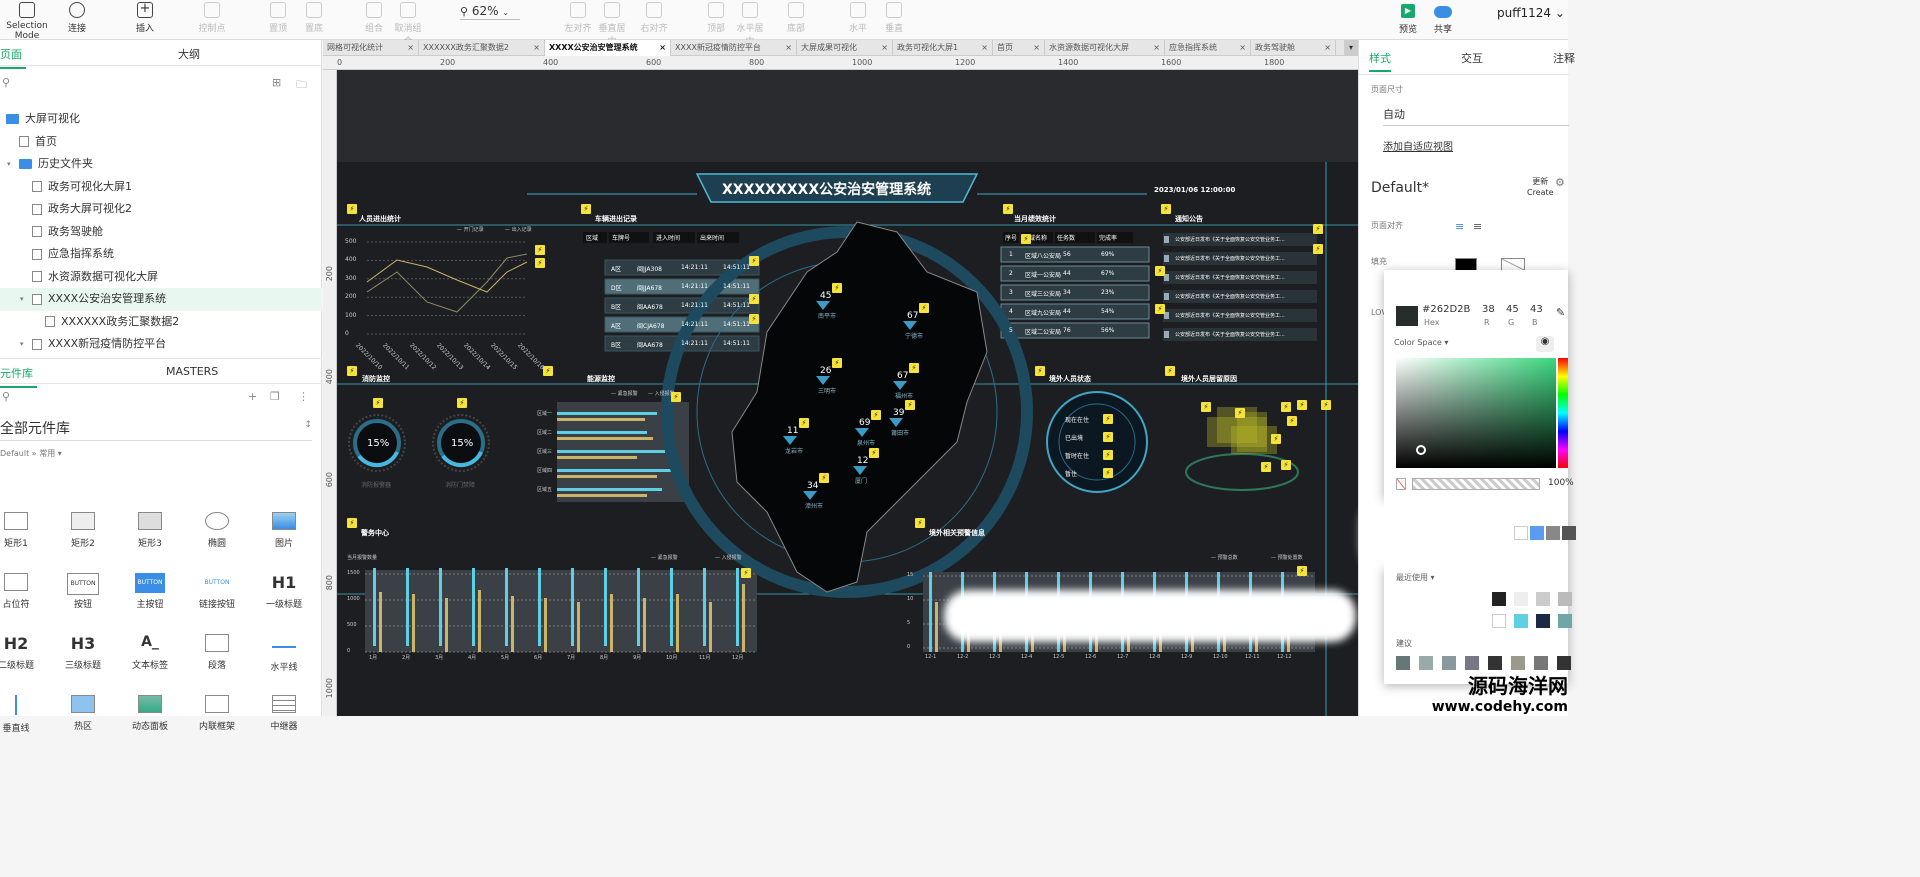 This screenshot has width=1920, height=877. Describe the element at coordinates (1531, 13) in the screenshot. I see `user-menu: puff1124 ⌄` at that location.